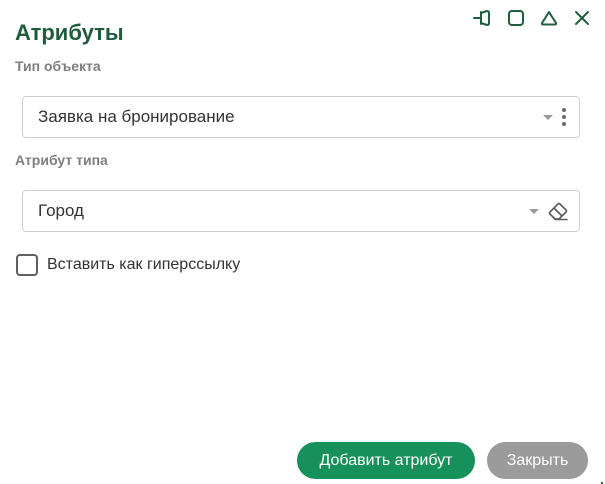  I want to click on dialog-title: Атрибуты, so click(69, 32).